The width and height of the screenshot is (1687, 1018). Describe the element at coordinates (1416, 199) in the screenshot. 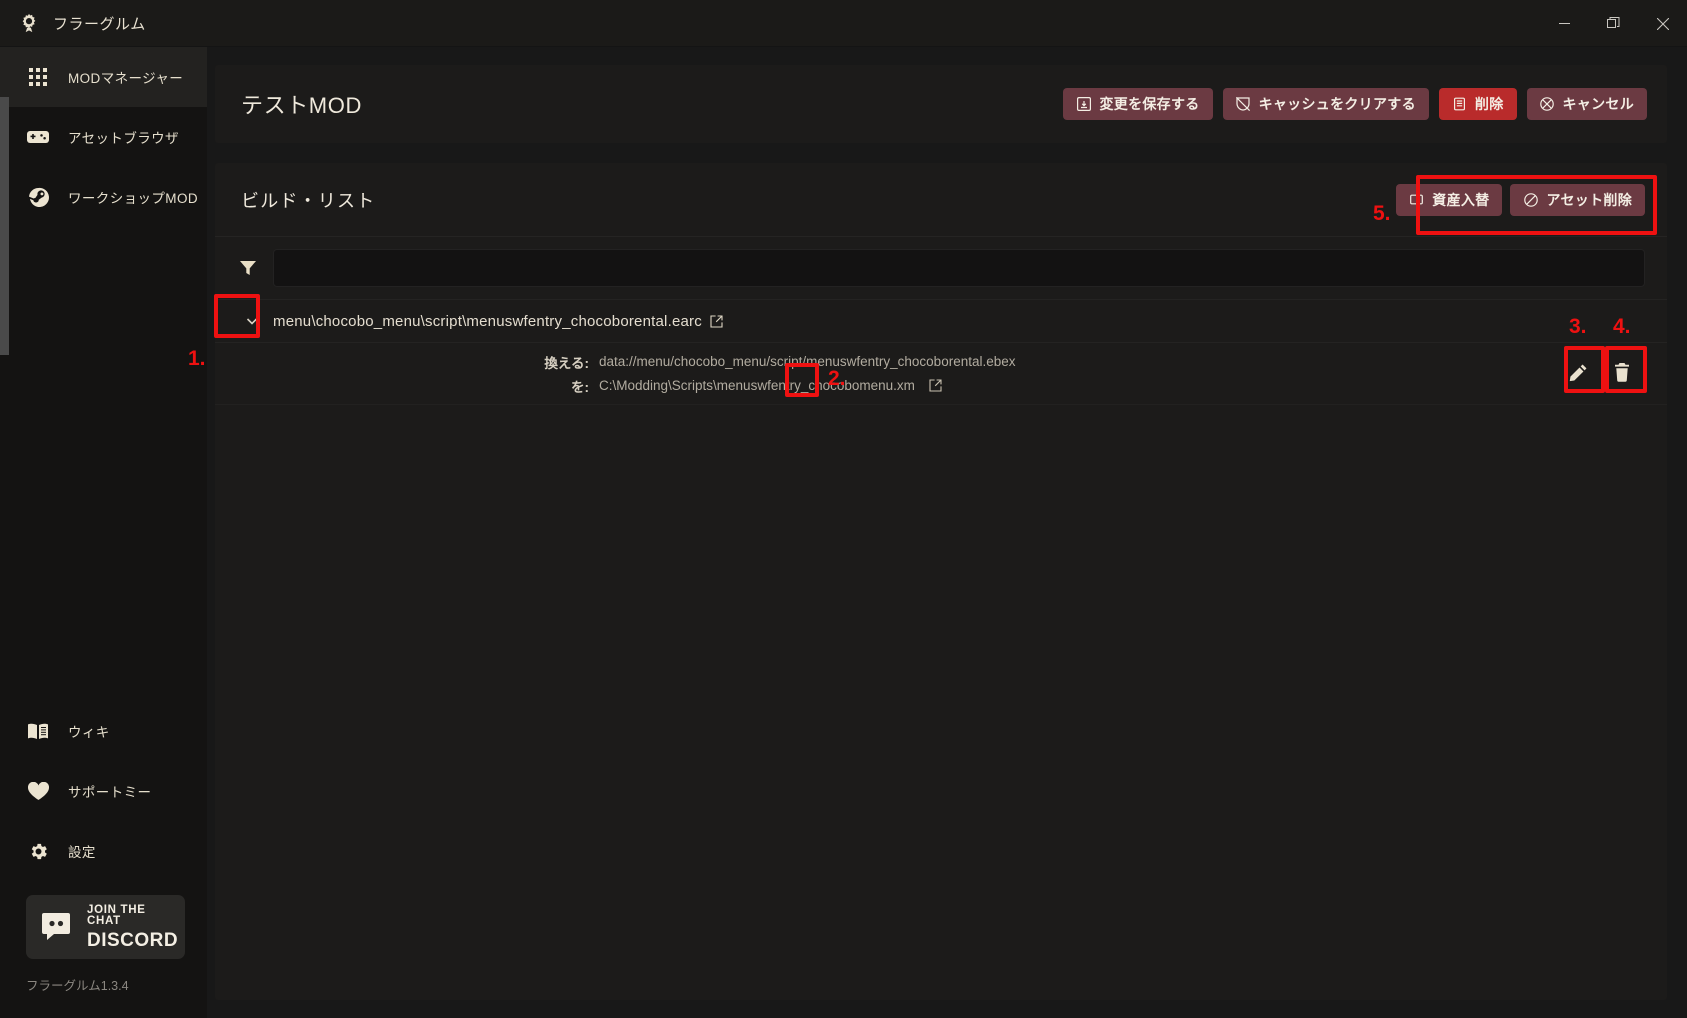

I see `swap-square-icon` at that location.